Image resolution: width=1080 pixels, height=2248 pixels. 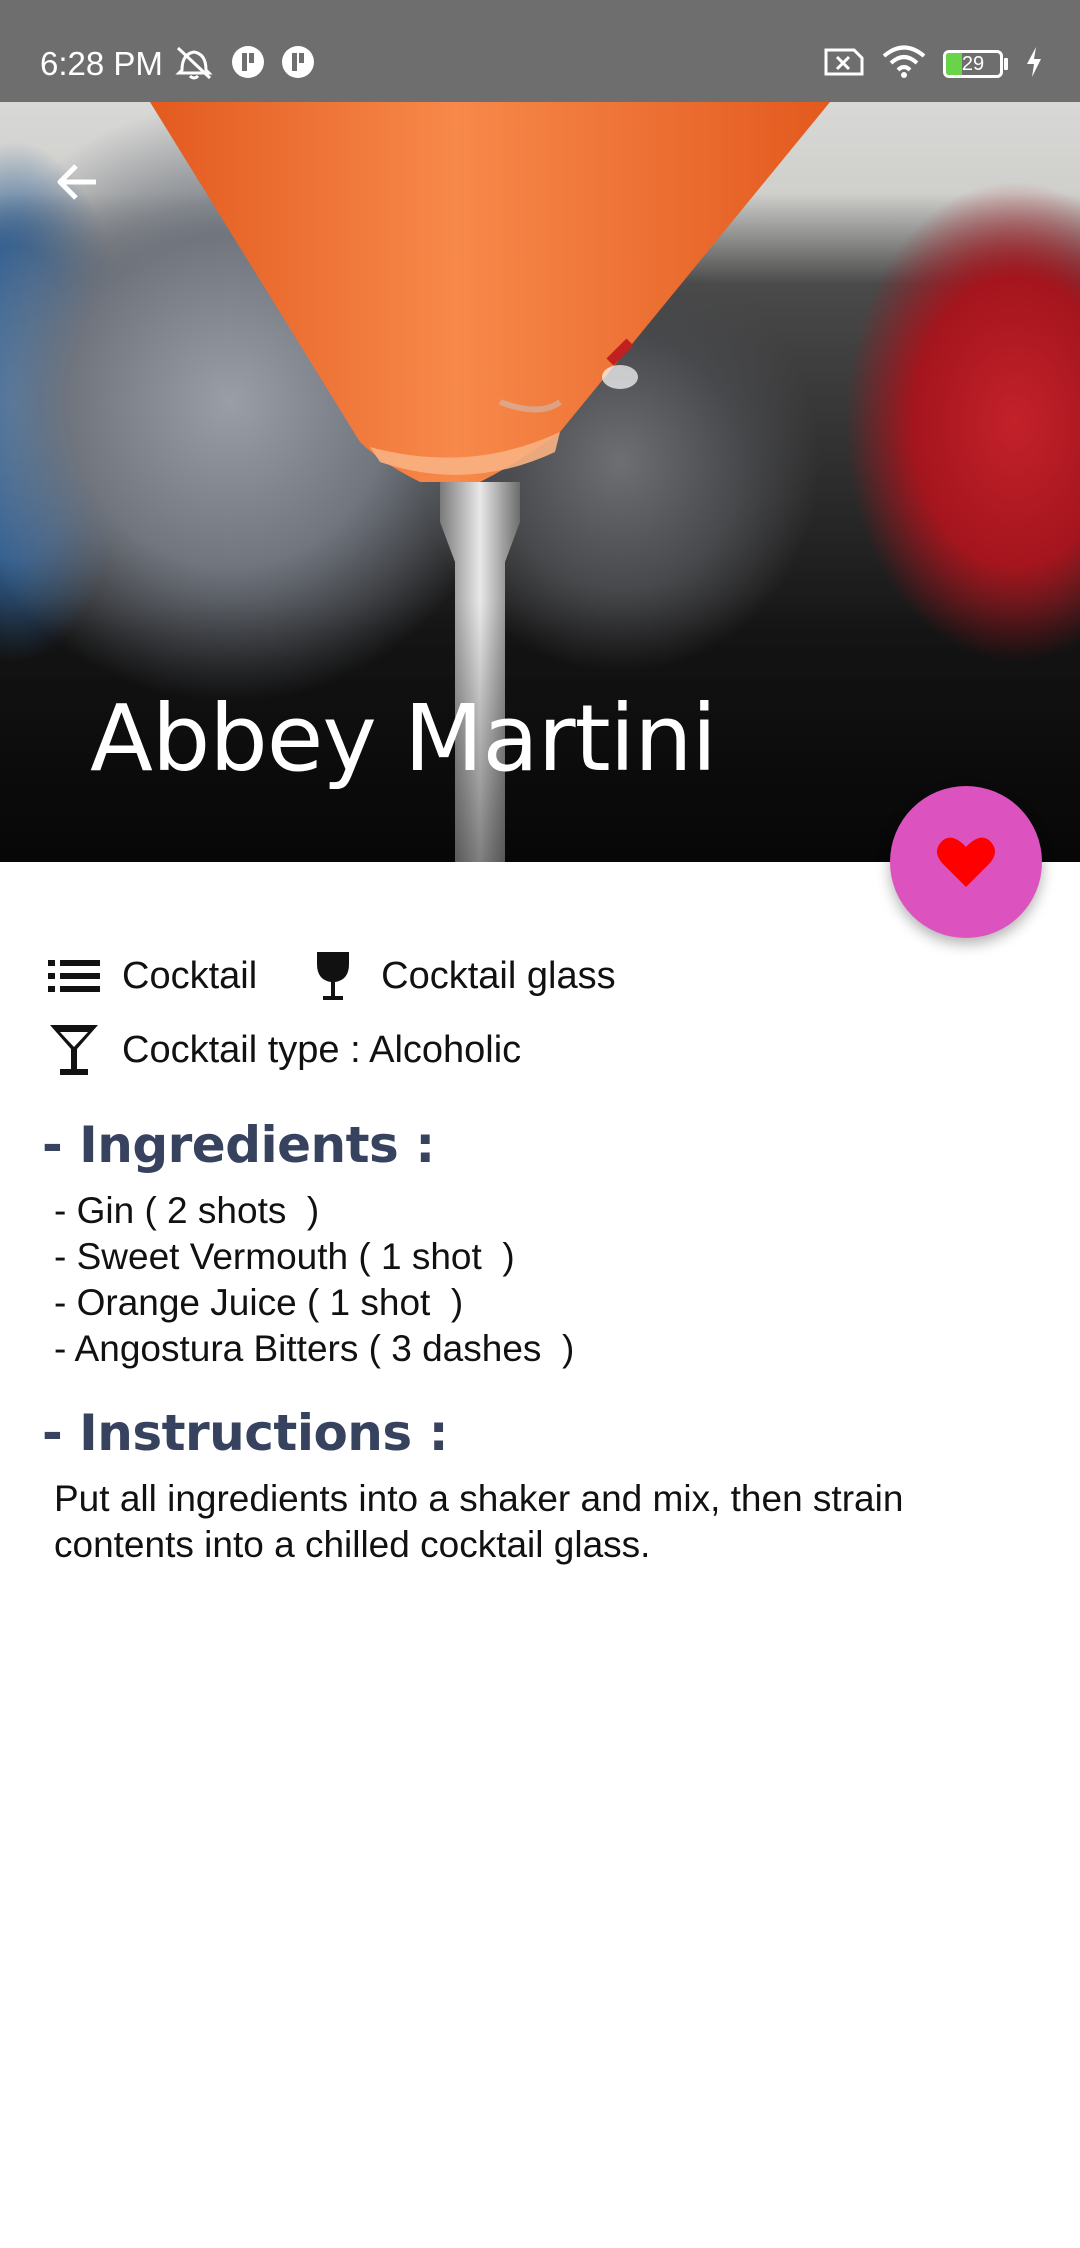 What do you see at coordinates (190, 975) in the screenshot?
I see `drink-category: Cocktail` at bounding box center [190, 975].